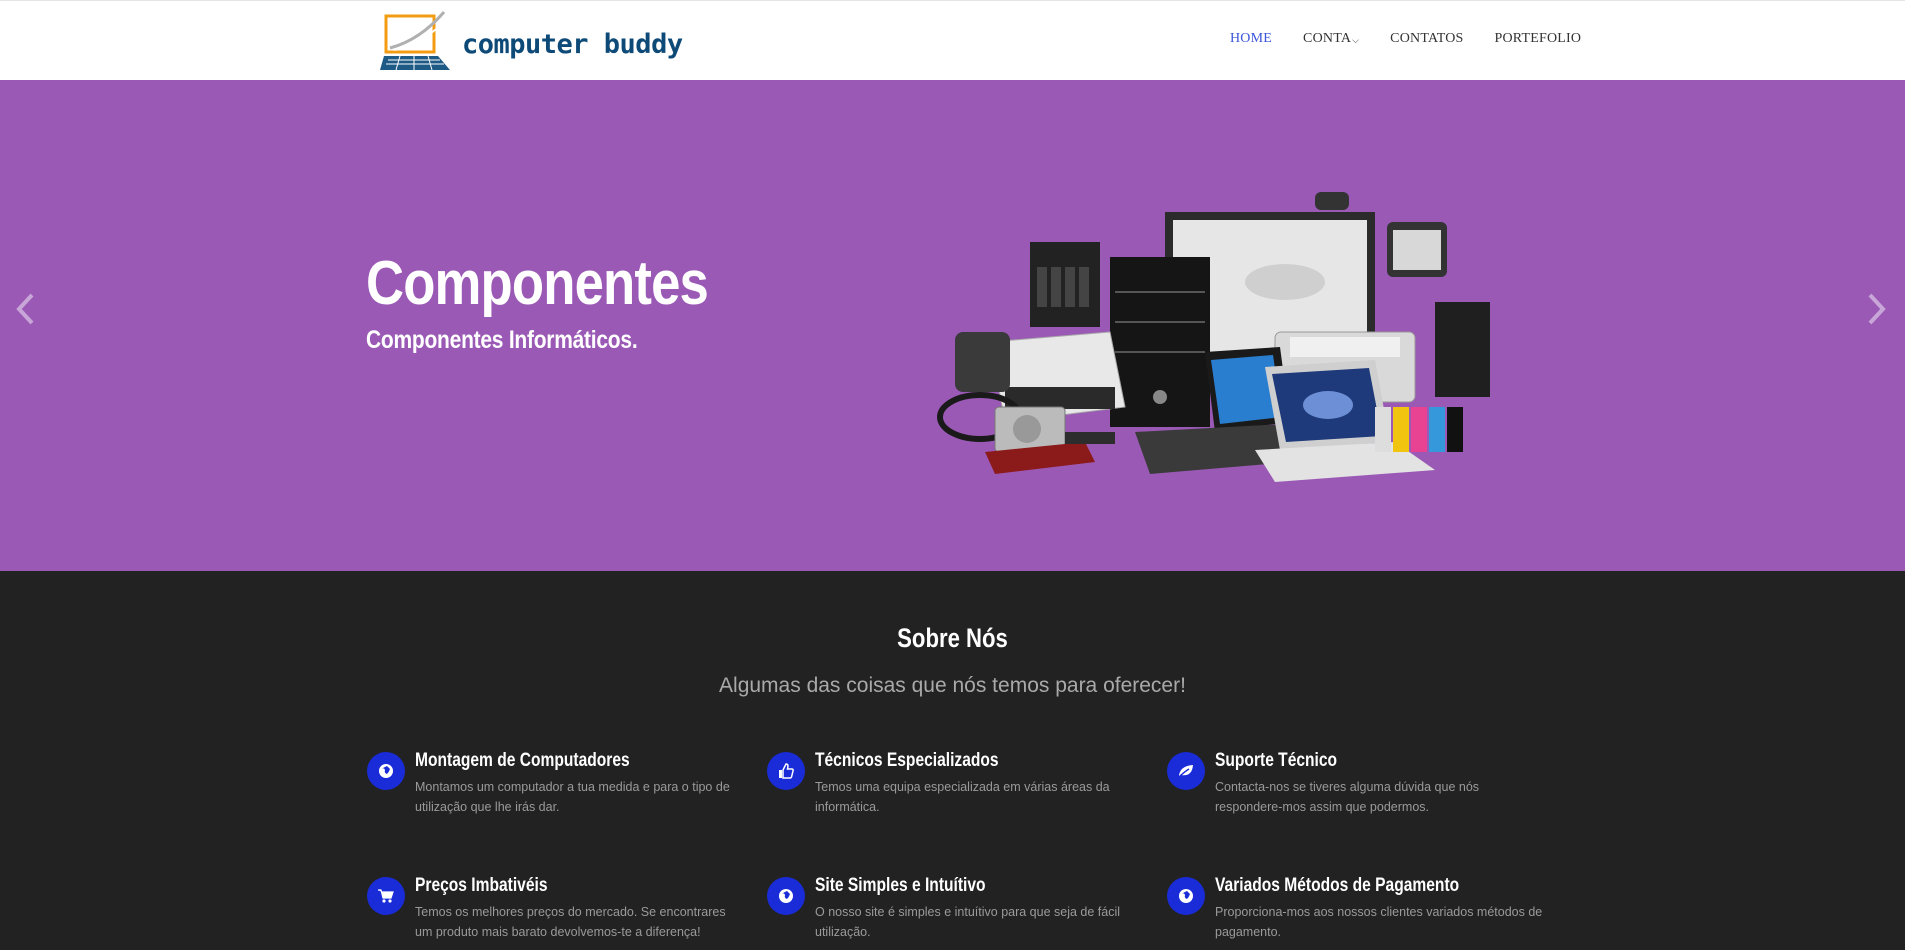 The height and width of the screenshot is (950, 1905). Describe the element at coordinates (1327, 38) in the screenshot. I see `nav-conta-label: CONTA` at that location.